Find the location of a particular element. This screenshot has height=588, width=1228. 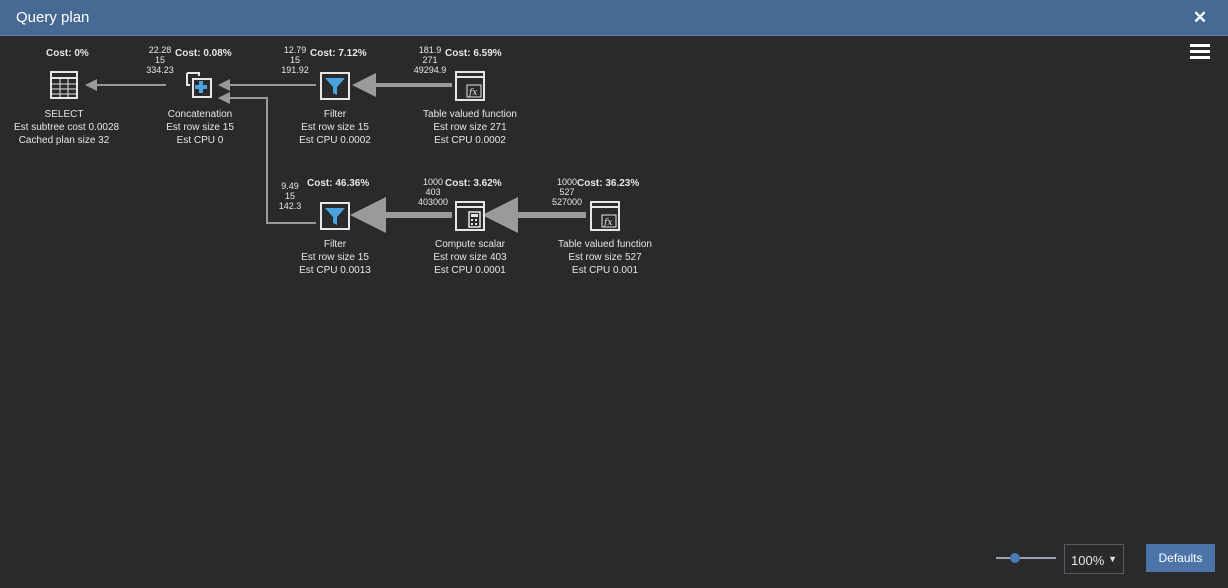

zoom-value: 100% is located at coordinates (1088, 560).